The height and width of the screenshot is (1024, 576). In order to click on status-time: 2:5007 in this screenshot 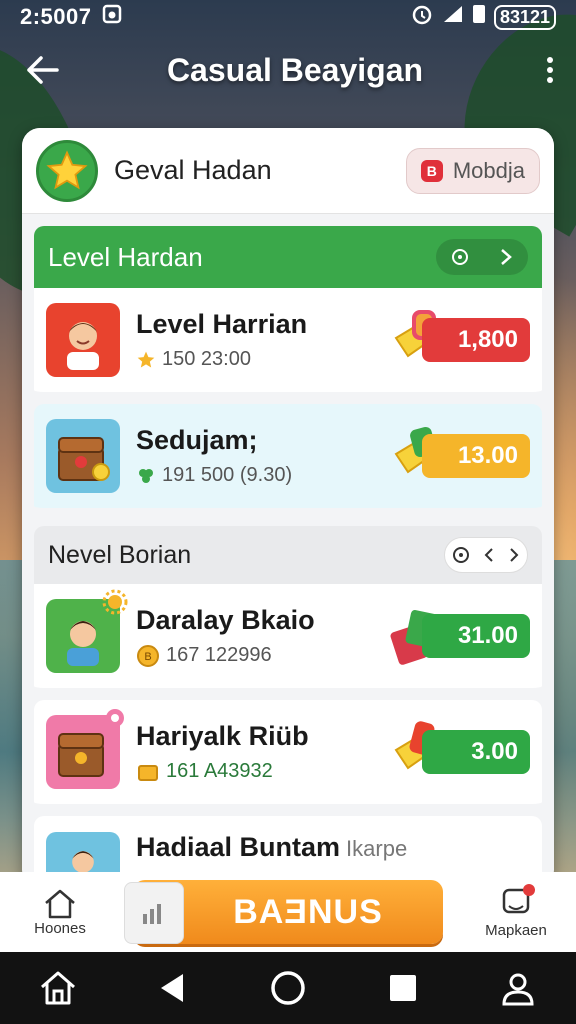, I will do `click(56, 16)`.